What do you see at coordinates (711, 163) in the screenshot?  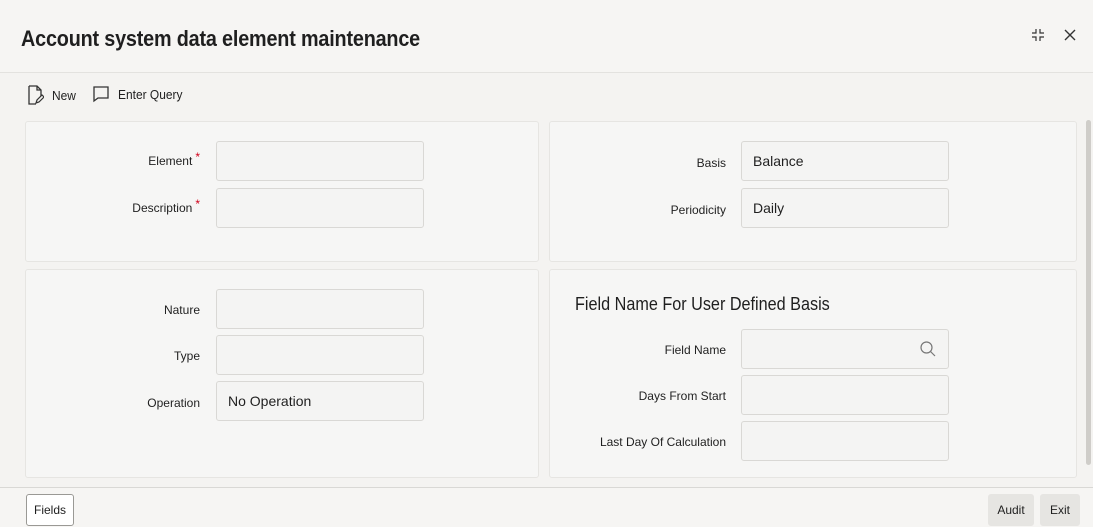 I see `basis-label: Basis` at bounding box center [711, 163].